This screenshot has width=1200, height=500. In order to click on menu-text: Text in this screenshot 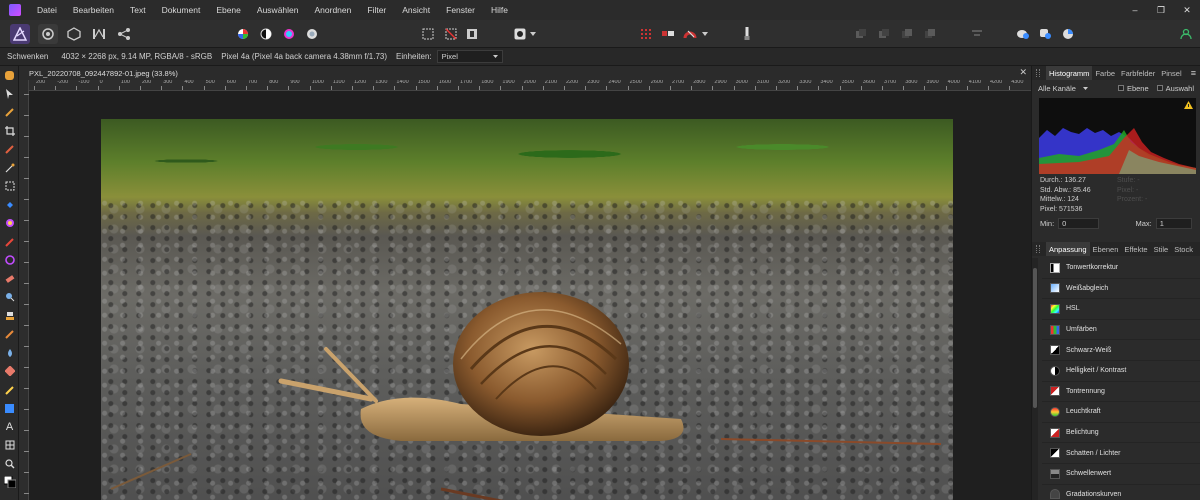, I will do `click(138, 10)`.